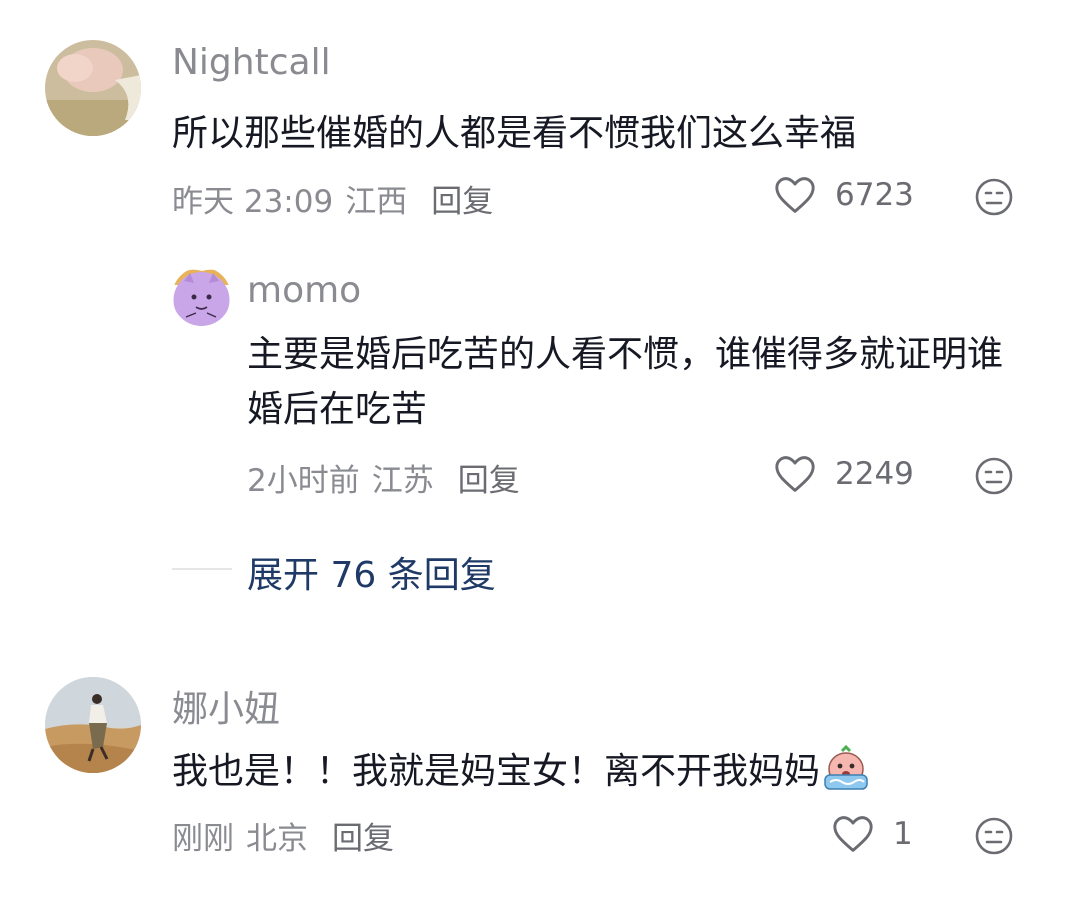  What do you see at coordinates (846, 775) in the screenshot?
I see `crying-emoji-icon` at bounding box center [846, 775].